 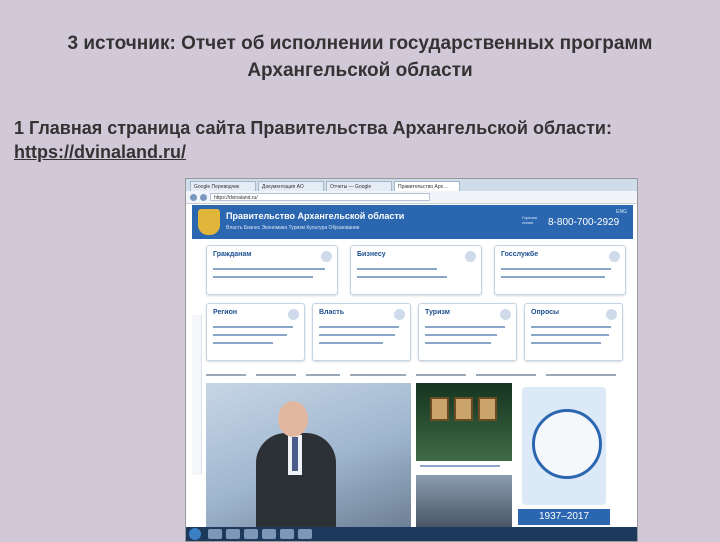 I want to click on person-figure, so click(x=296, y=464).